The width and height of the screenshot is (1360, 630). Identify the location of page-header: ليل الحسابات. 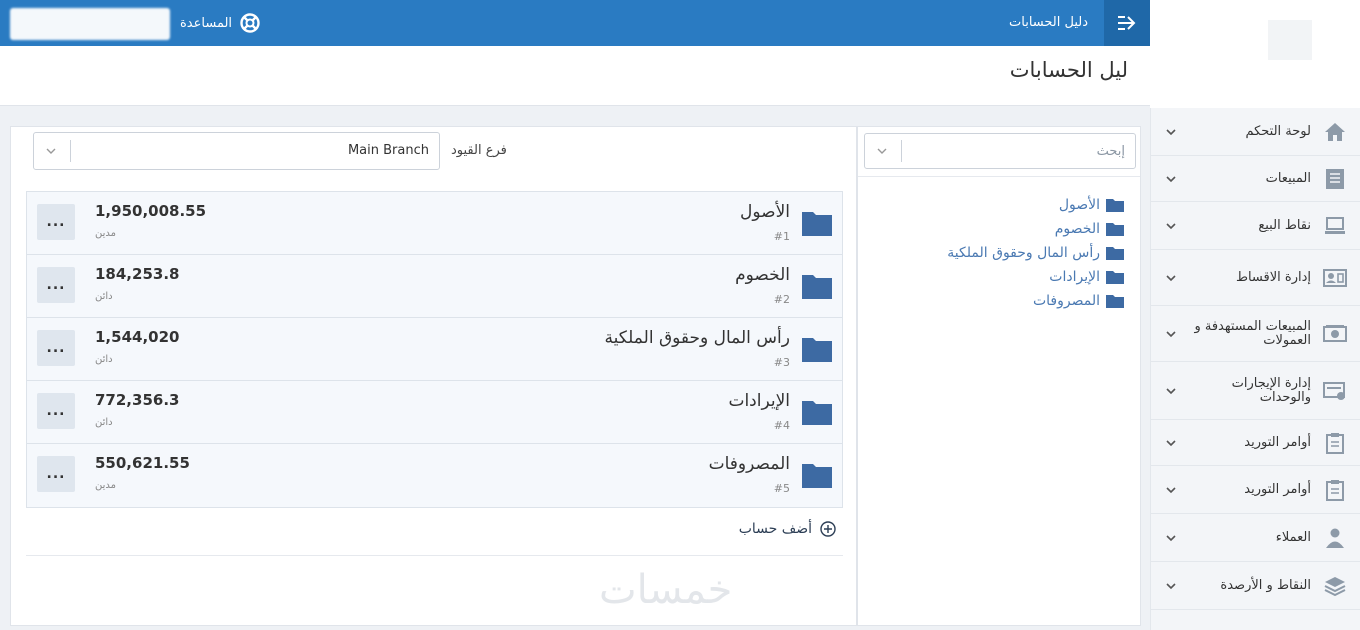
(575, 76).